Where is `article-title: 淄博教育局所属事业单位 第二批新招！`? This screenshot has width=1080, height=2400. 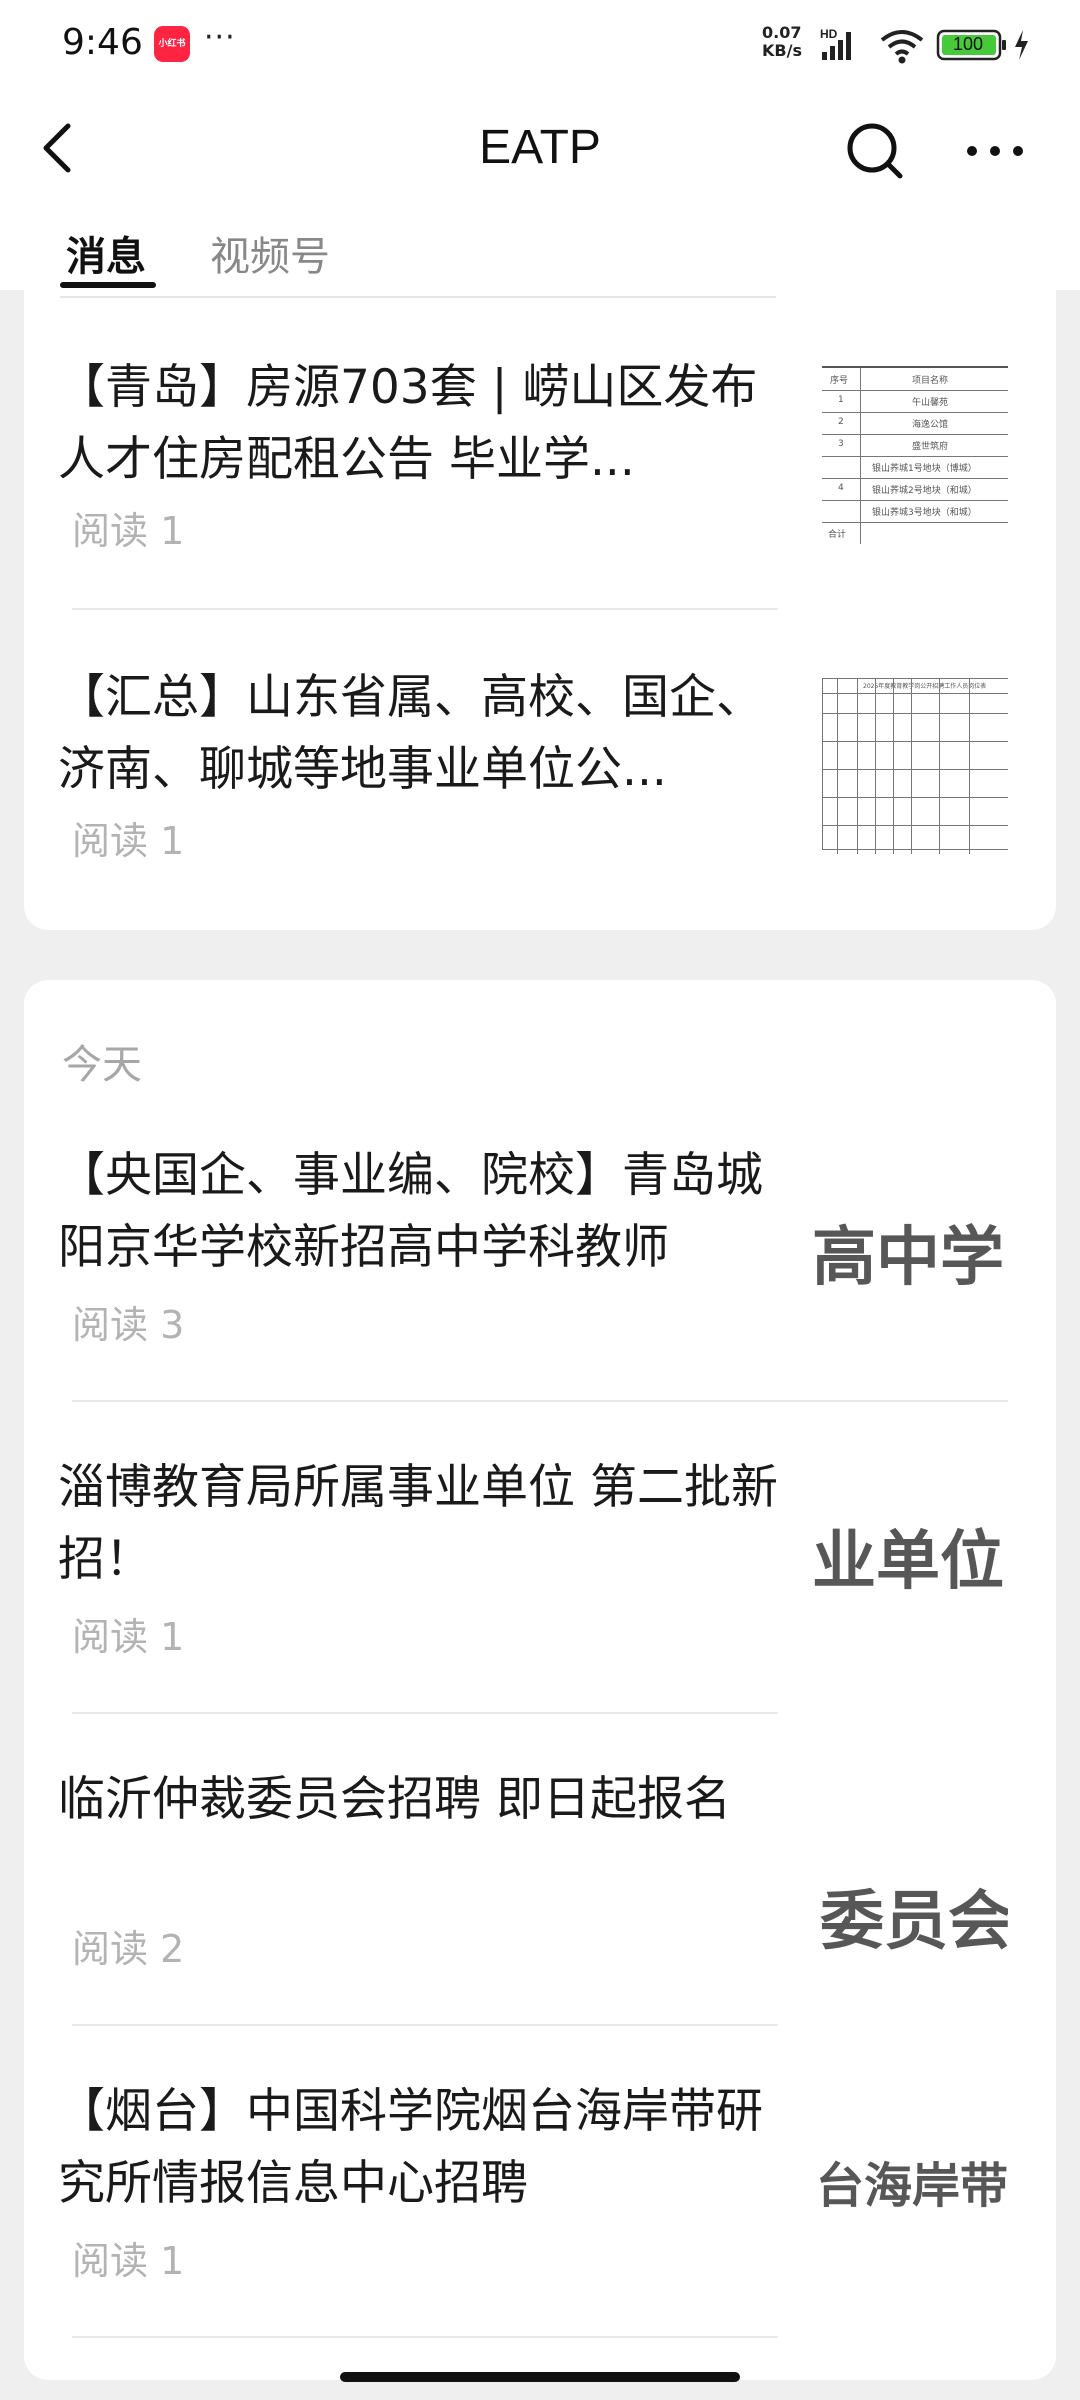 article-title: 淄博教育局所属事业单位 第二批新招！ is located at coordinates (418, 1524).